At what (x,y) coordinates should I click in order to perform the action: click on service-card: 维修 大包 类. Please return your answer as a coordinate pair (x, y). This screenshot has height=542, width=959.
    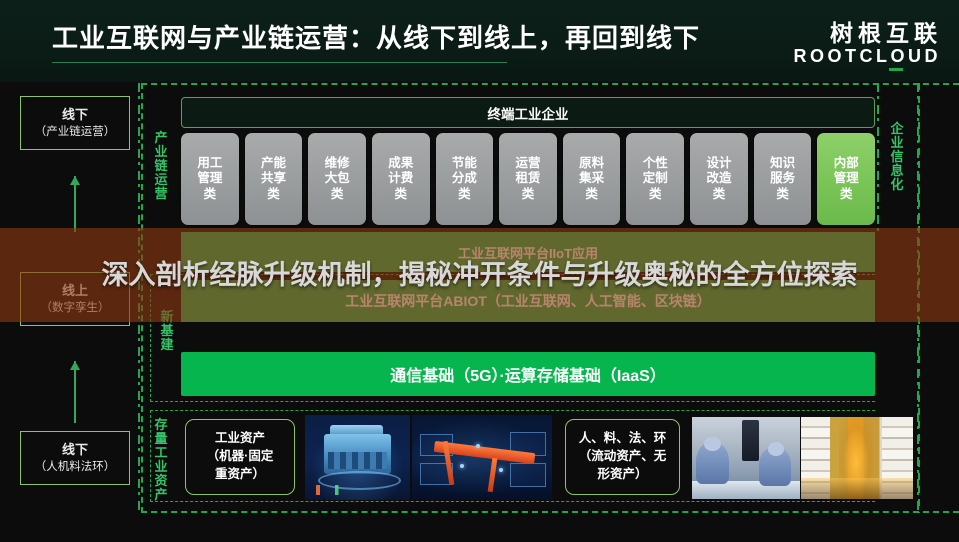
    Looking at the image, I should click on (337, 179).